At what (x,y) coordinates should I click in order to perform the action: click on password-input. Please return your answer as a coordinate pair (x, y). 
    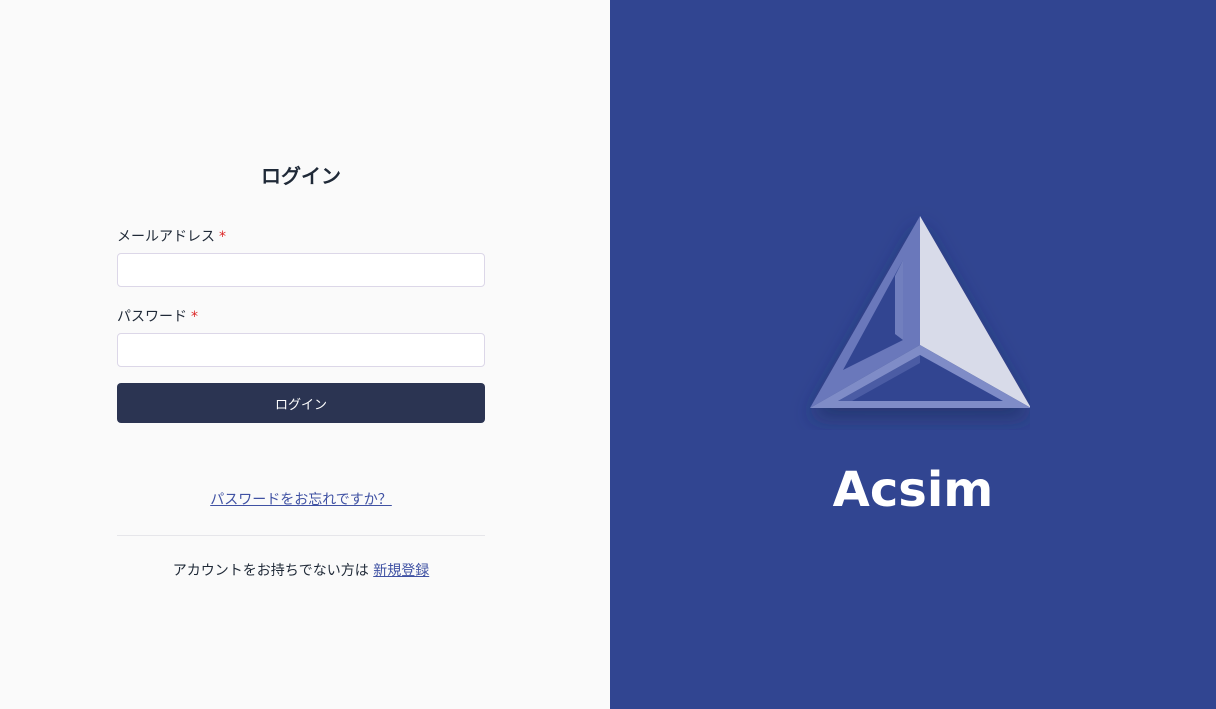
    Looking at the image, I should click on (301, 350).